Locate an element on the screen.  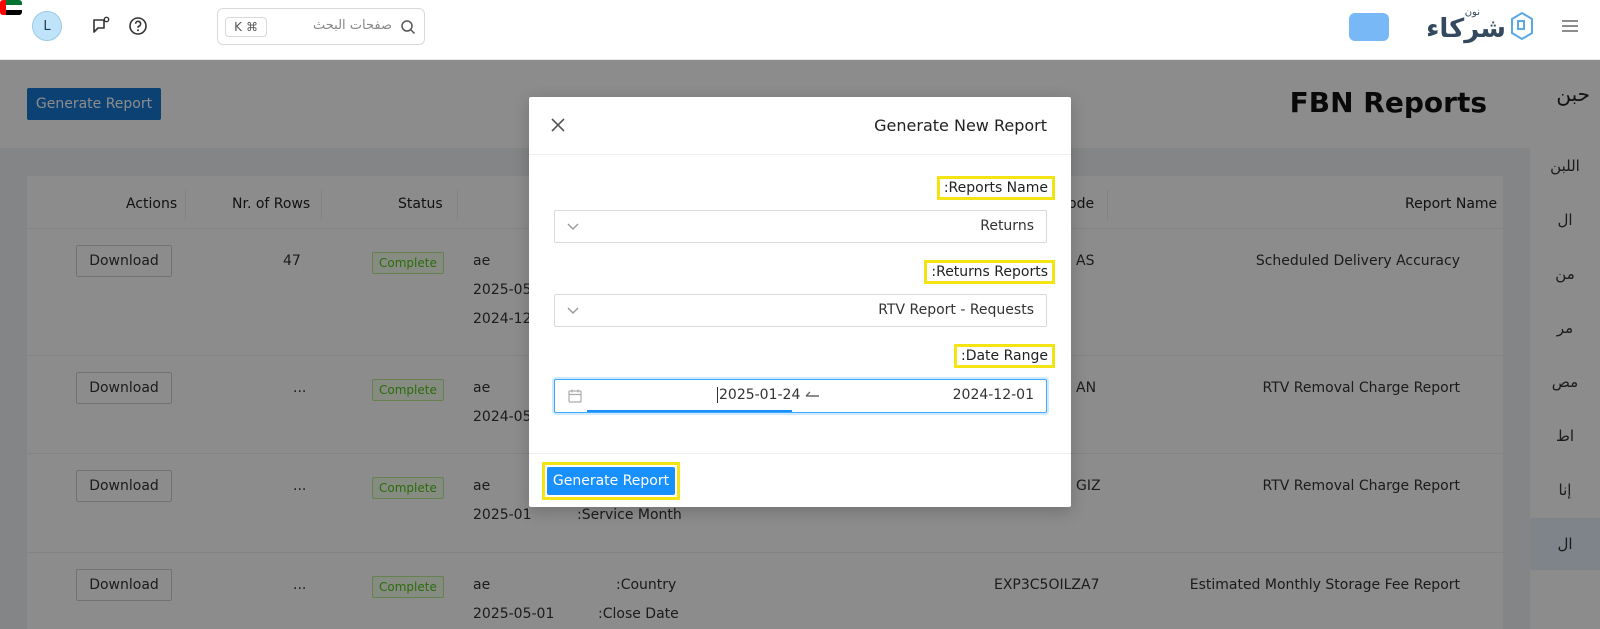
date-range-label: :Date Range is located at coordinates (1004, 356).